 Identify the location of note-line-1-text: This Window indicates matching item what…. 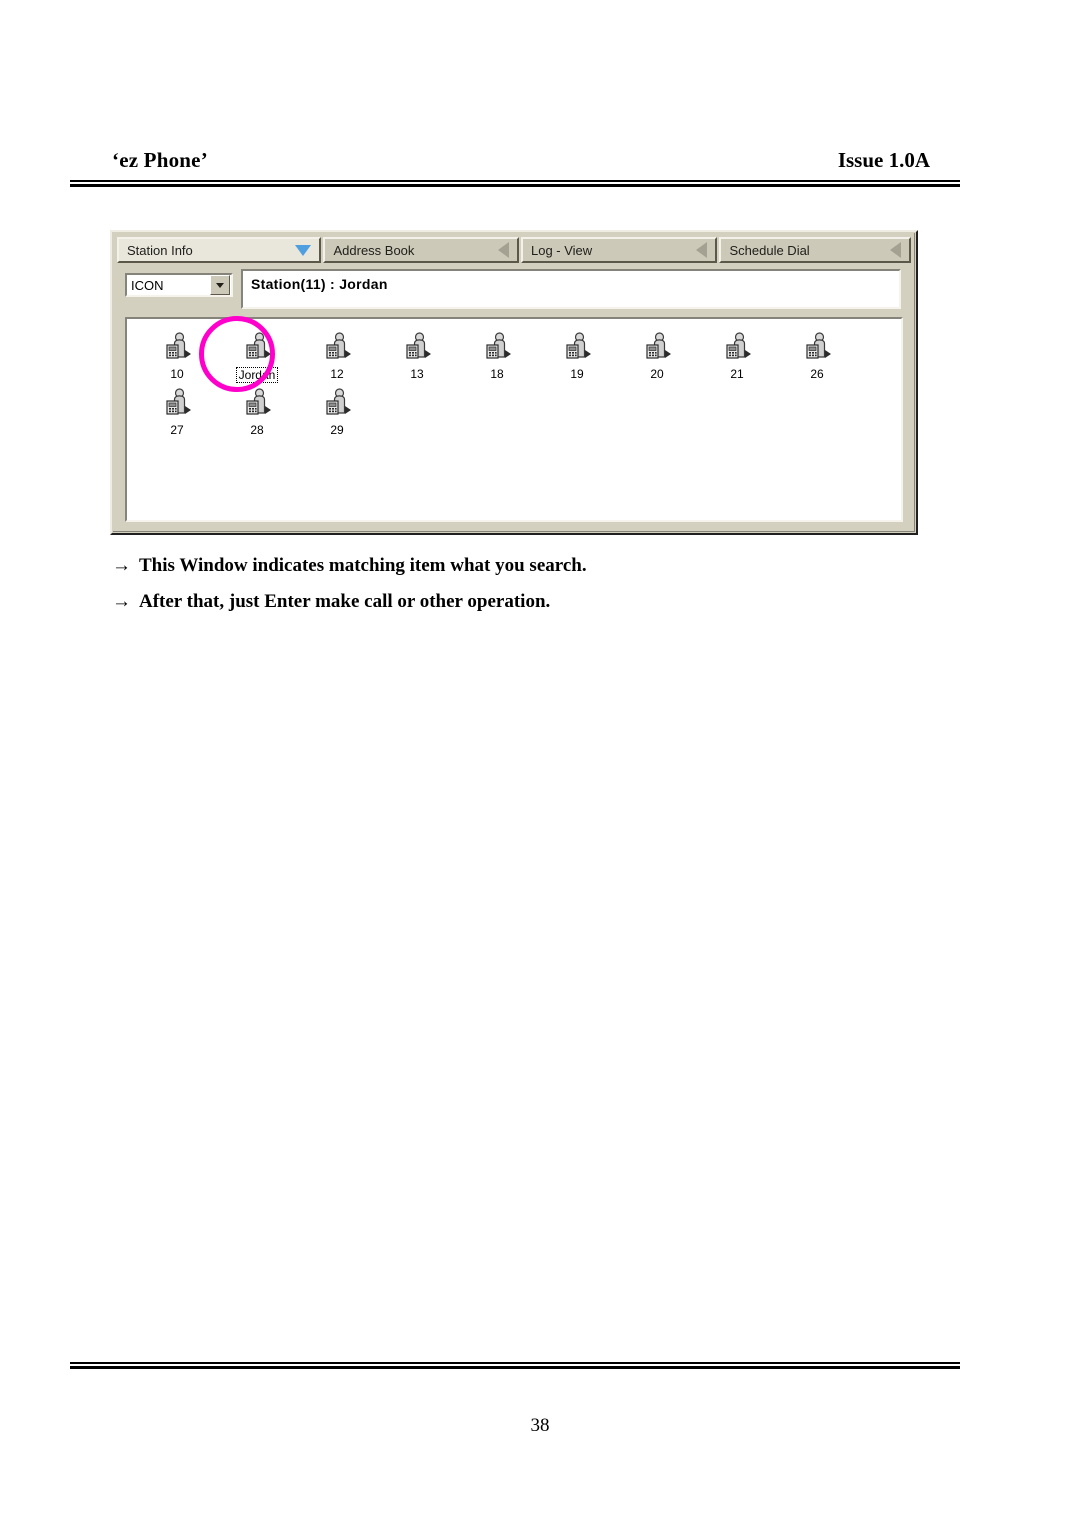
(363, 565).